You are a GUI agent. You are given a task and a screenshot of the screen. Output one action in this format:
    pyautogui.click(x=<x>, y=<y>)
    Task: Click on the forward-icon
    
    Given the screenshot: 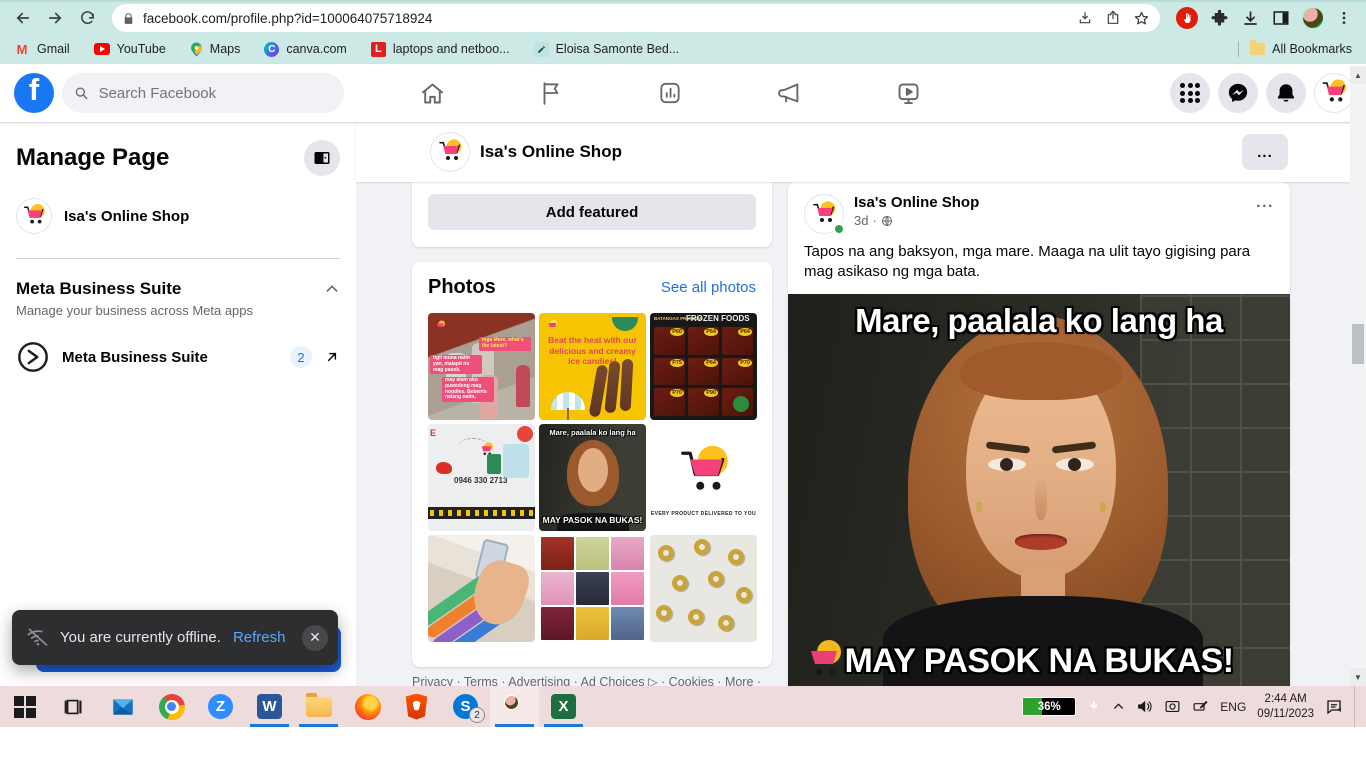 What is the action you would take?
    pyautogui.click(x=55, y=18)
    